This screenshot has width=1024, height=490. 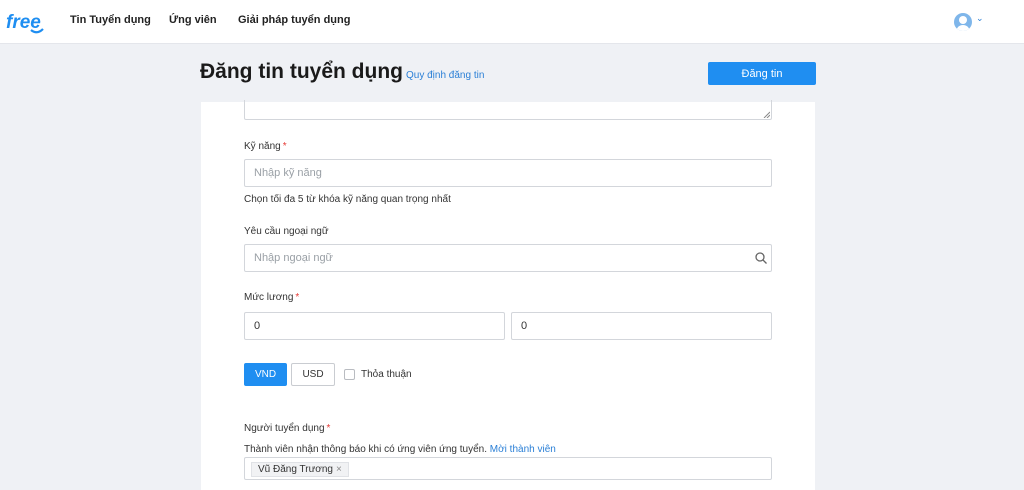 What do you see at coordinates (980, 18) in the screenshot?
I see `chevron-down-icon: ⌄` at bounding box center [980, 18].